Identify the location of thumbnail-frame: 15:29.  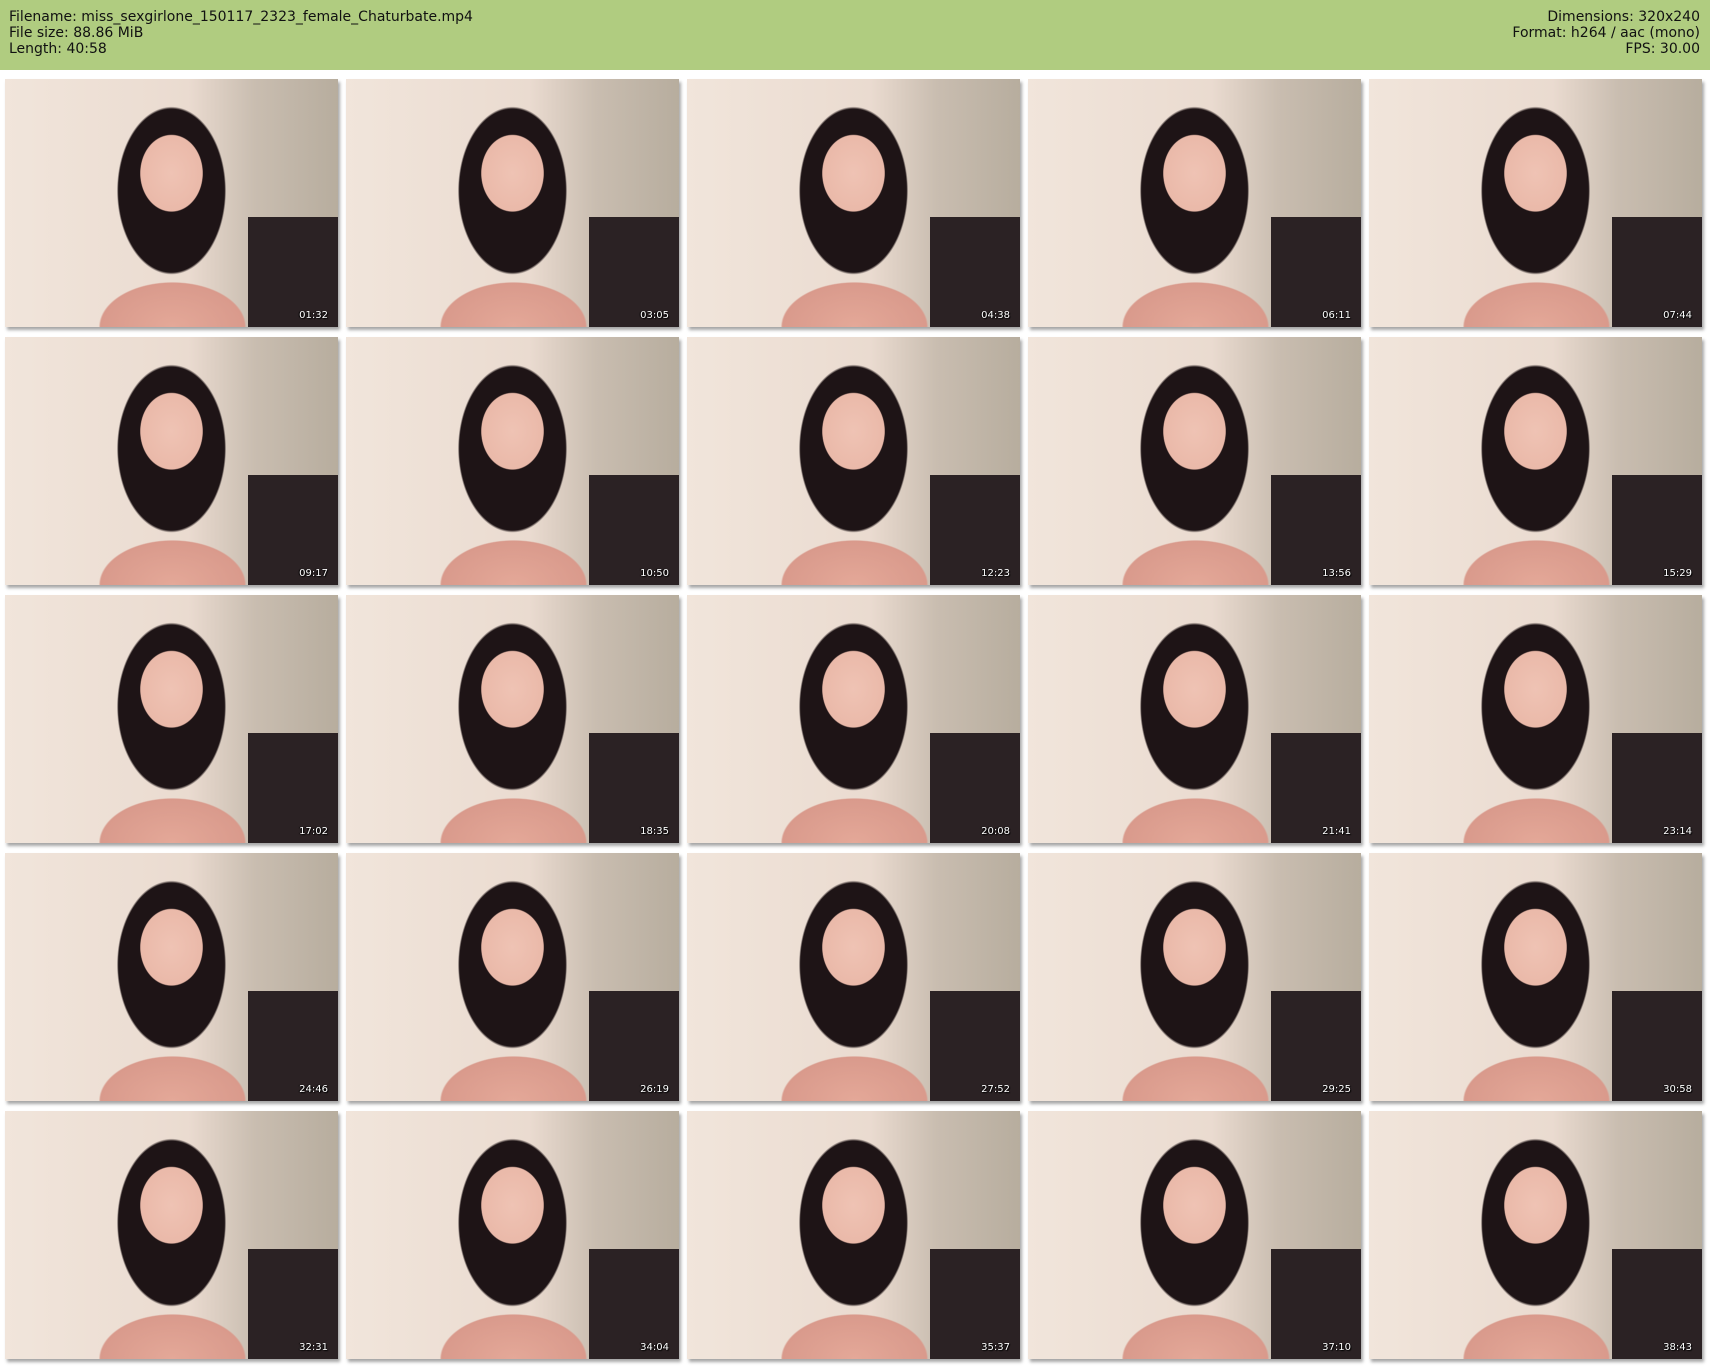
(1535, 461).